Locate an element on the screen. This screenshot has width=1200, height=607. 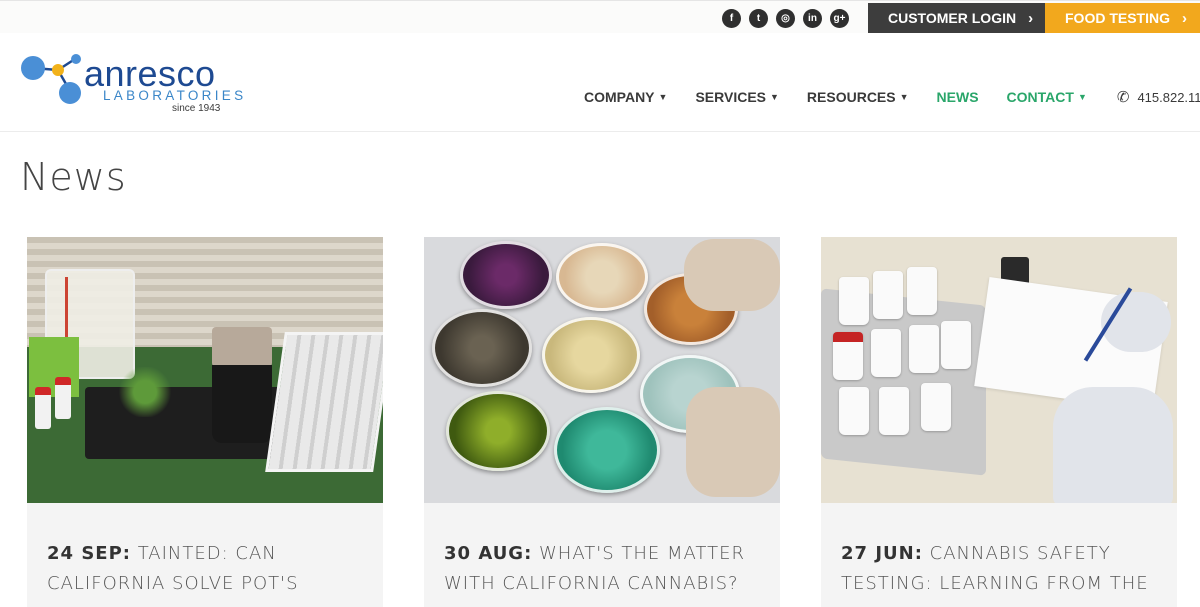
news-card-image-lab-samples is located at coordinates (999, 370).